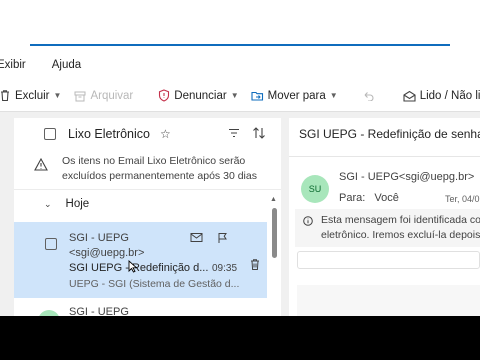  What do you see at coordinates (109, 134) in the screenshot?
I see `folder-title: Lixo Eletrônico` at bounding box center [109, 134].